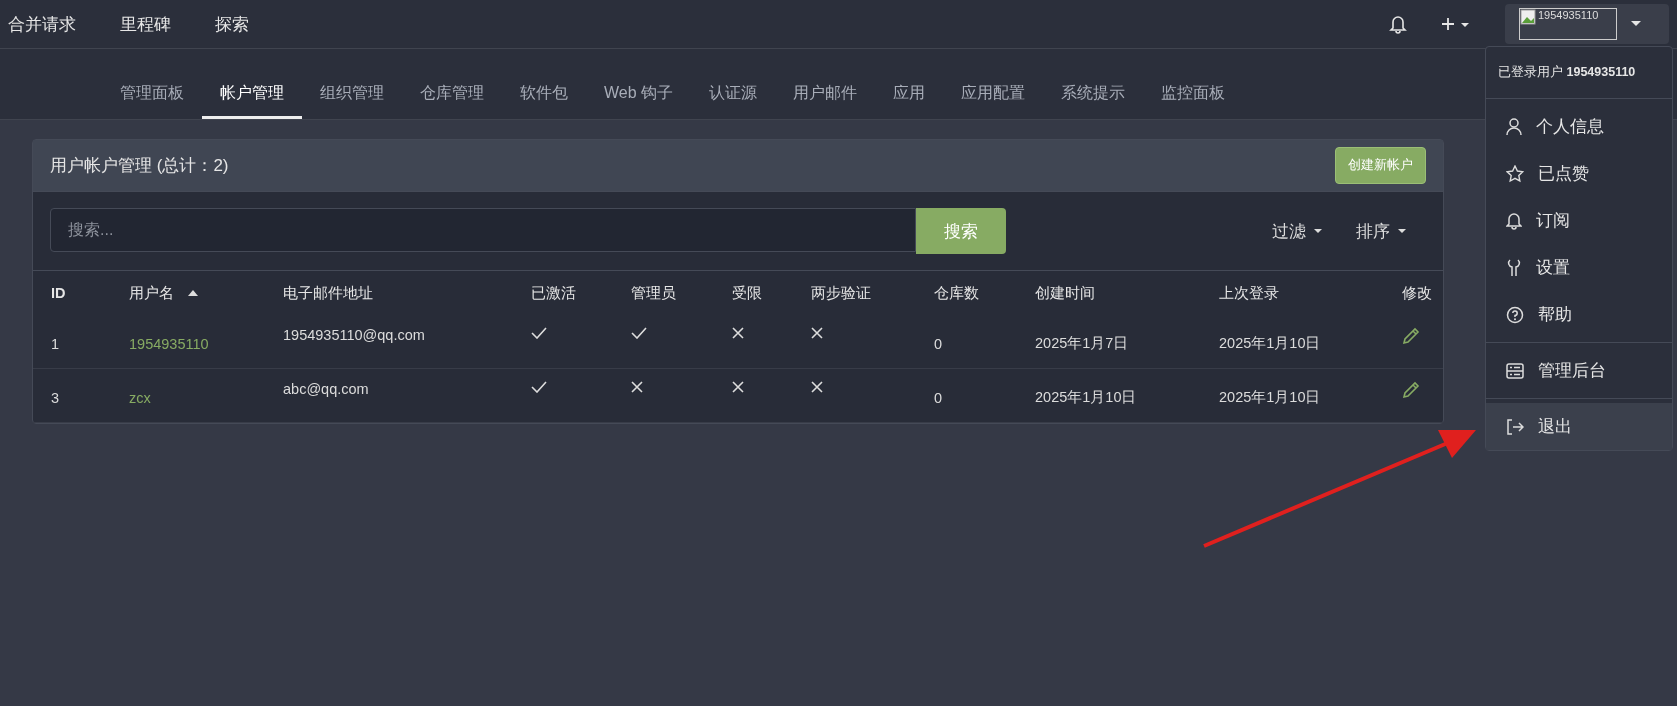  Describe the element at coordinates (1514, 267) in the screenshot. I see `wrench-icon` at that location.